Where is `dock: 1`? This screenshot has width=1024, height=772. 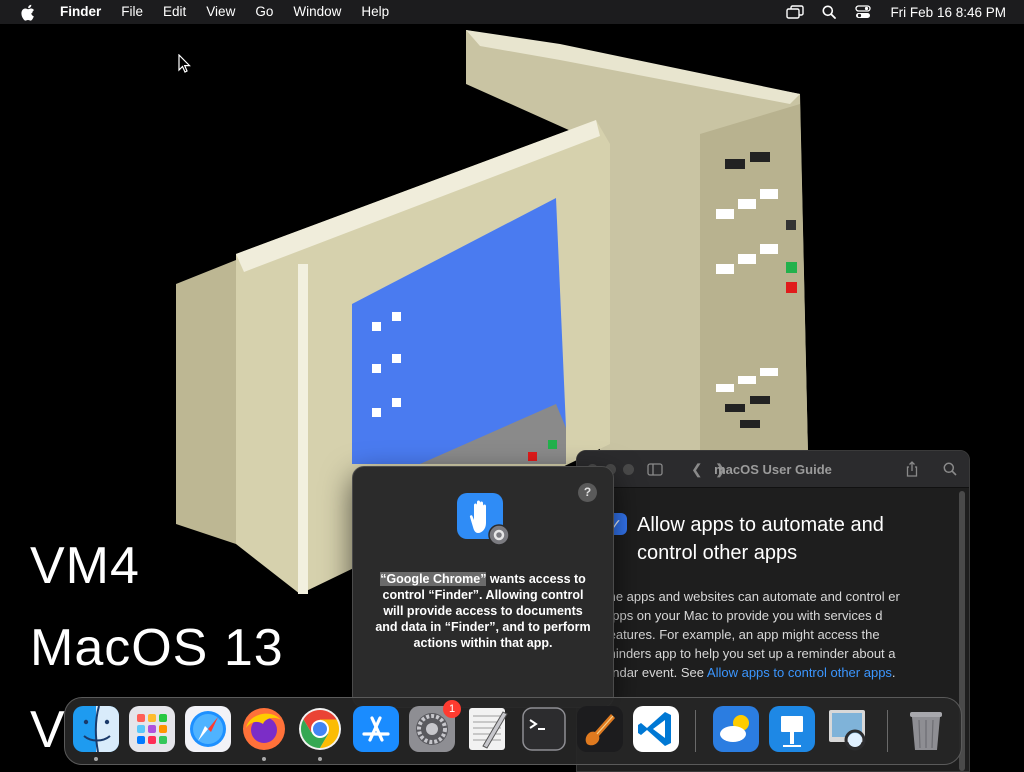 dock: 1 is located at coordinates (513, 731).